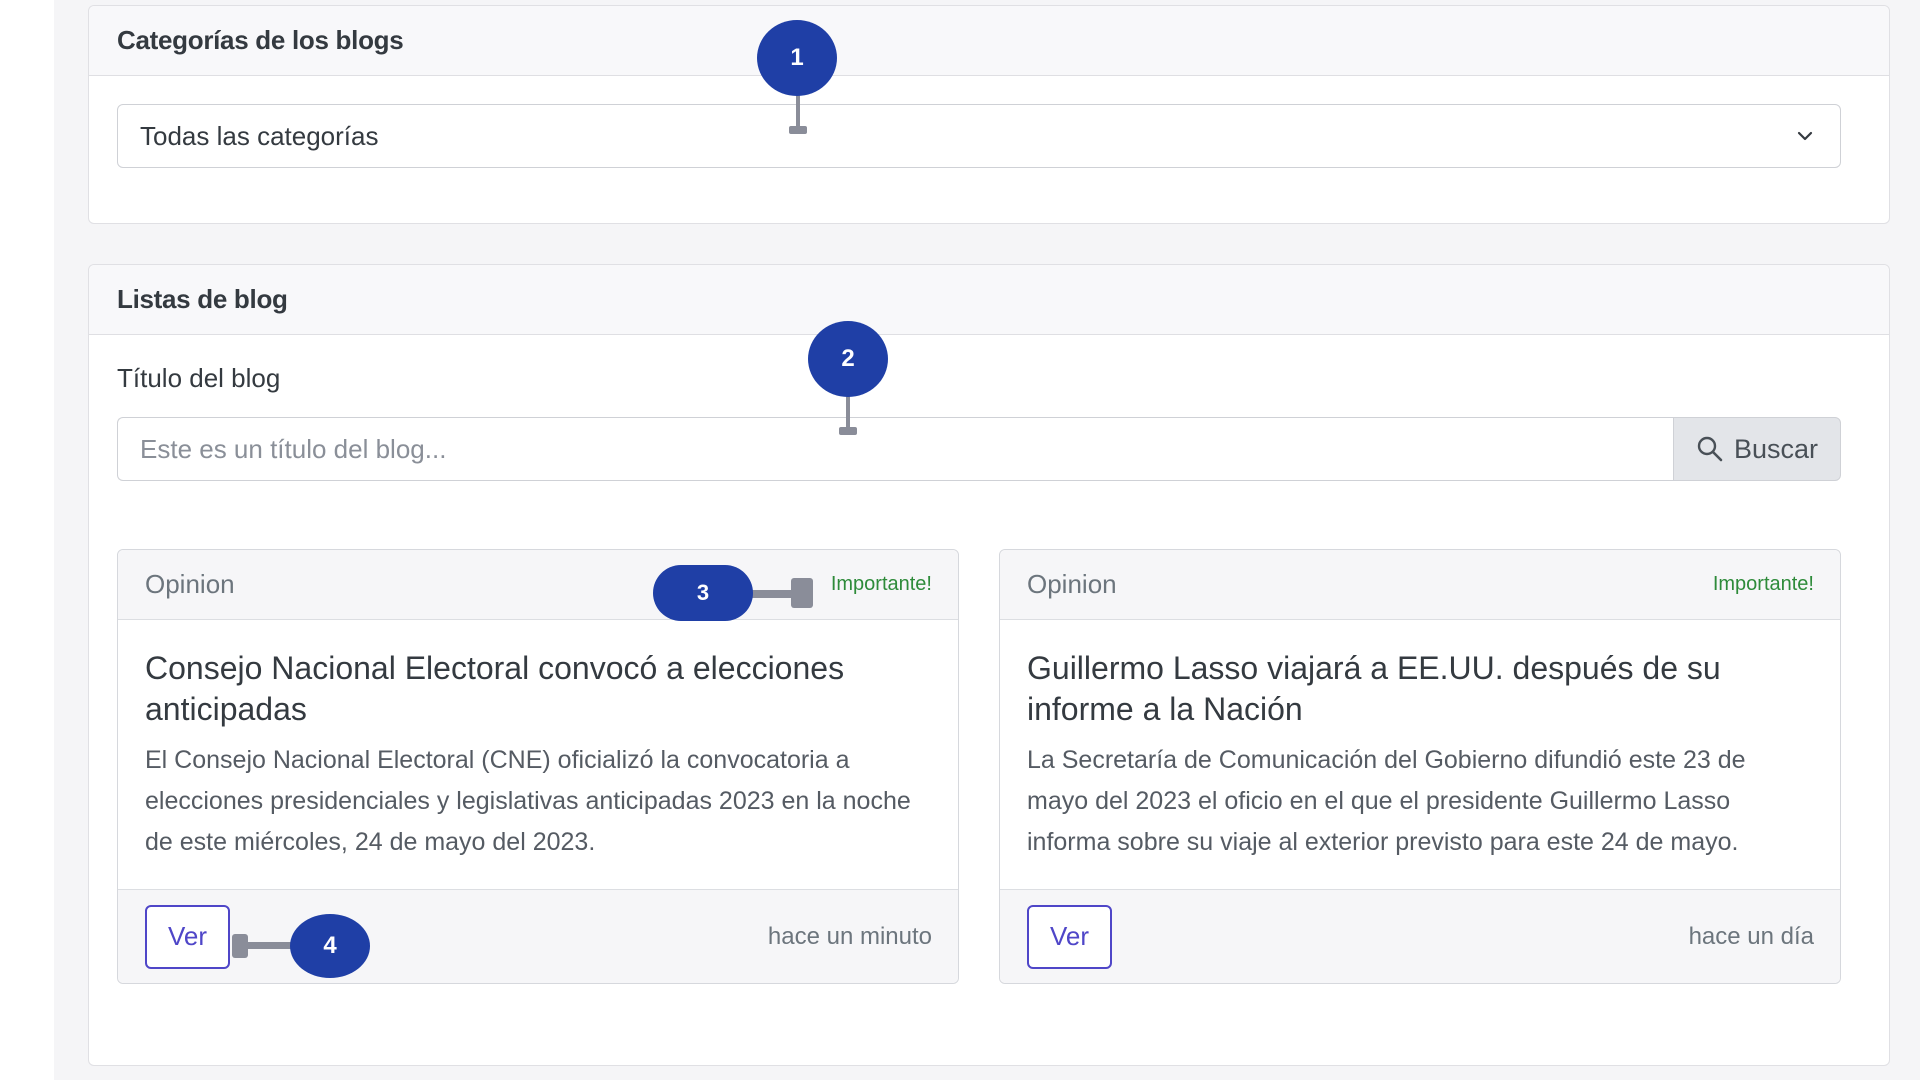  What do you see at coordinates (1710, 449) in the screenshot?
I see `search-icon` at bounding box center [1710, 449].